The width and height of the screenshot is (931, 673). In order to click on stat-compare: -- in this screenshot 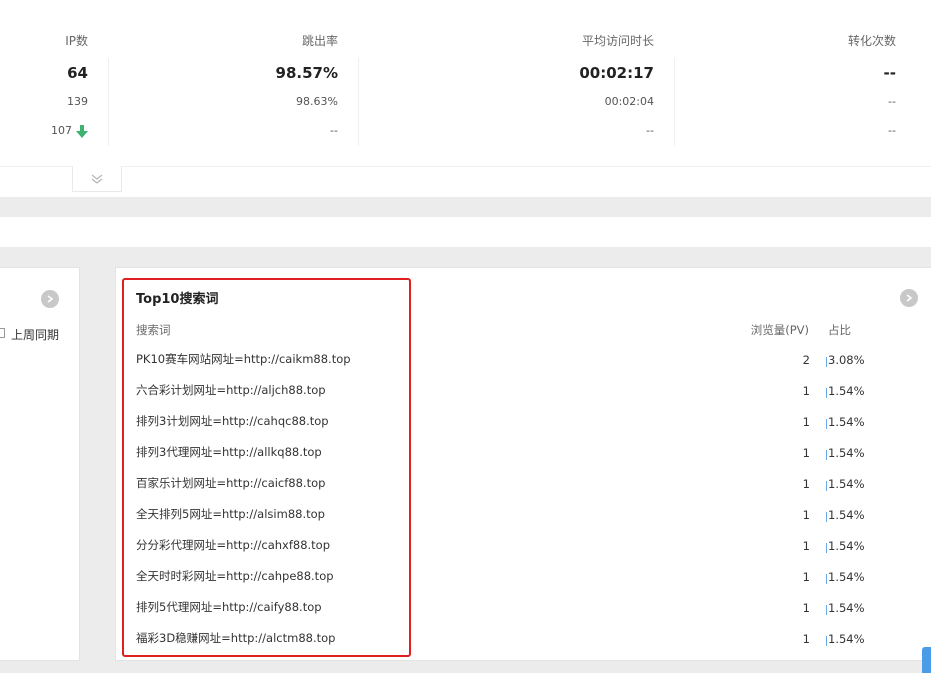, I will do `click(892, 130)`.